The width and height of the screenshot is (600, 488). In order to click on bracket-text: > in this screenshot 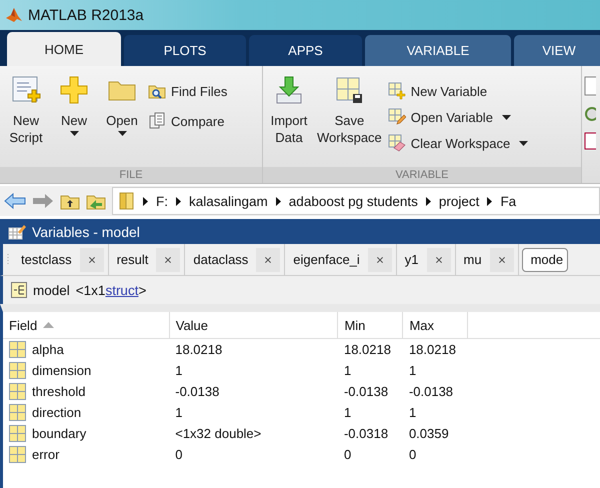, I will do `click(142, 290)`.